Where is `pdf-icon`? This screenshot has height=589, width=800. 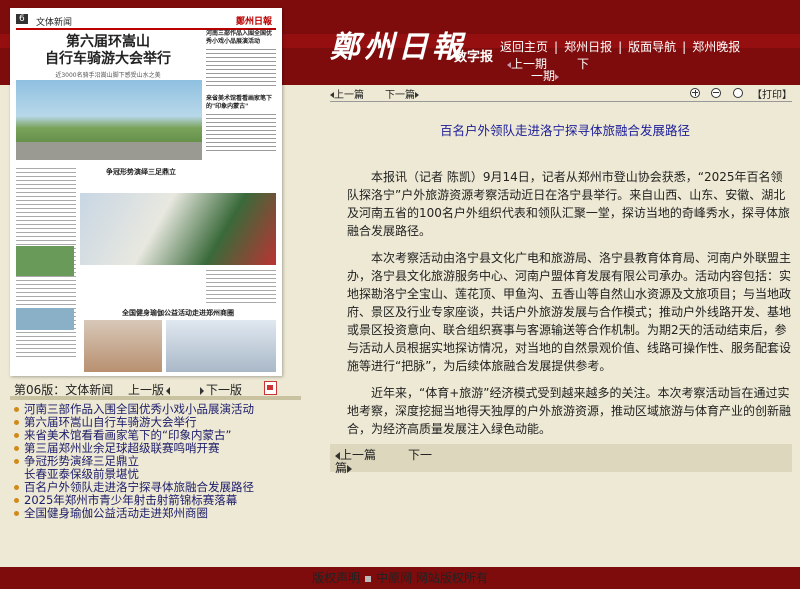
pdf-icon is located at coordinates (270, 388).